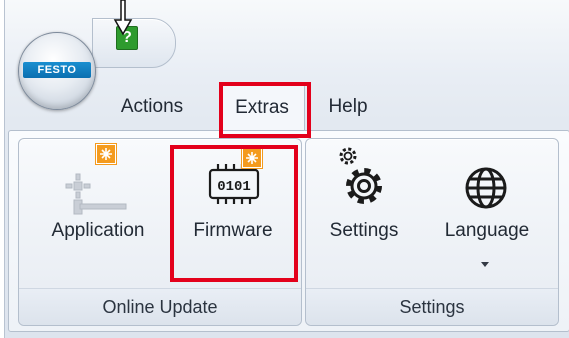  Describe the element at coordinates (96, 194) in the screenshot. I see `application-icon` at that location.